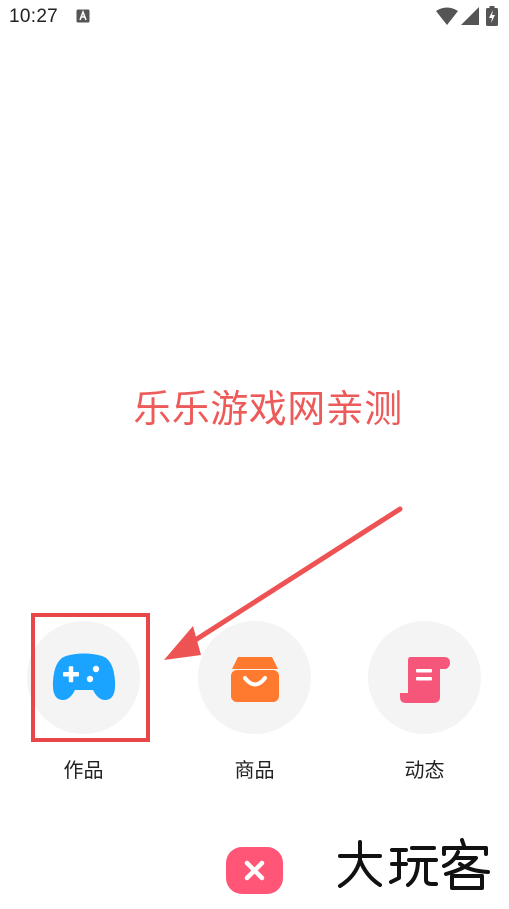 The height and width of the screenshot is (909, 509). Describe the element at coordinates (255, 679) in the screenshot. I see `shopping-bag-icon` at that location.